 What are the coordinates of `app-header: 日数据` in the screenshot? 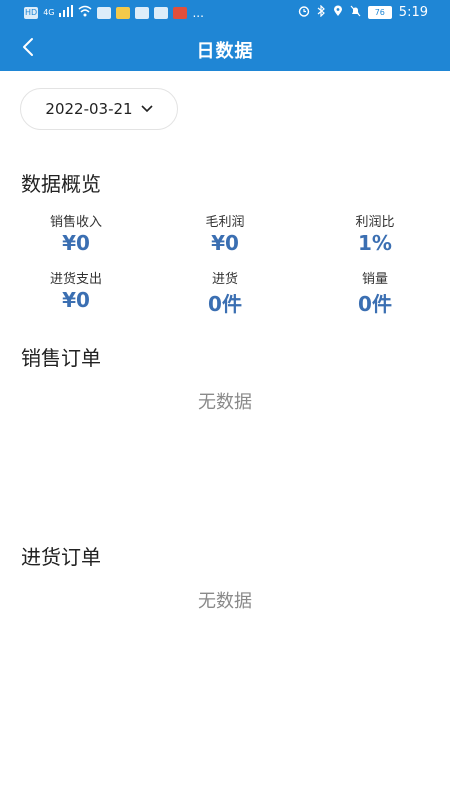 It's located at (225, 48).